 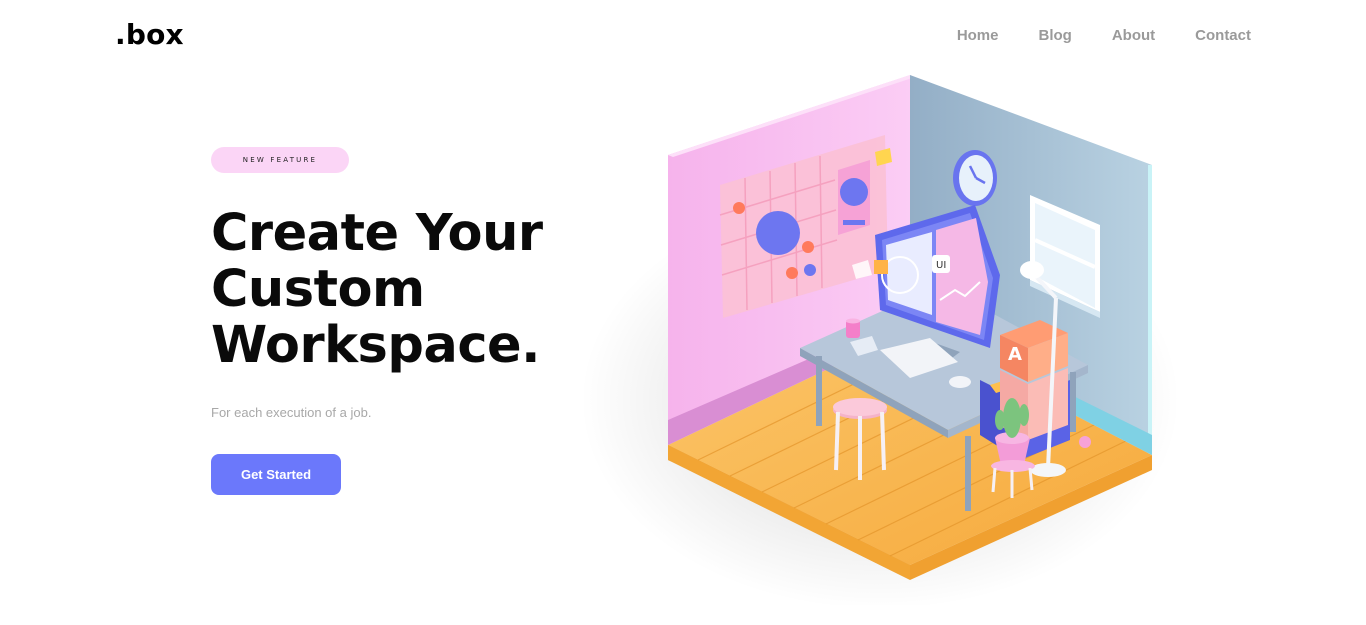 What do you see at coordinates (1223, 35) in the screenshot?
I see `nav-contact: Contact` at bounding box center [1223, 35].